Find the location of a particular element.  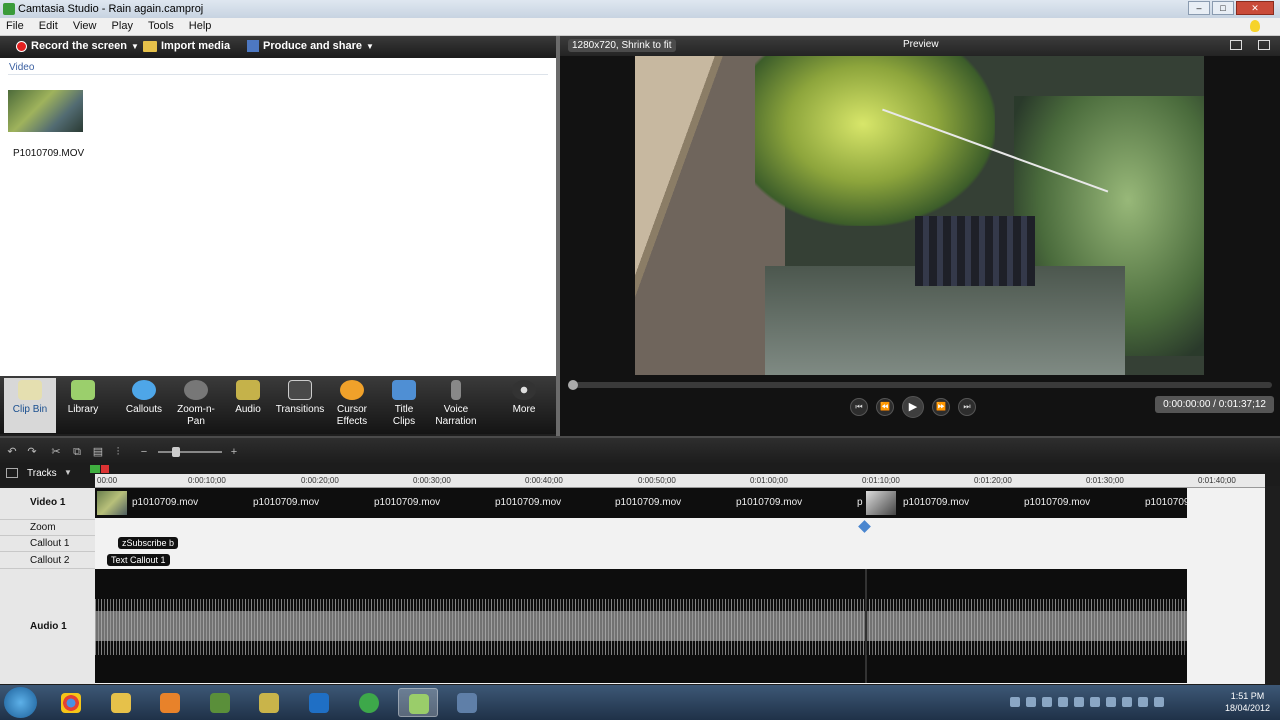

tab-title-clips: Title Clips is located at coordinates (404, 405).